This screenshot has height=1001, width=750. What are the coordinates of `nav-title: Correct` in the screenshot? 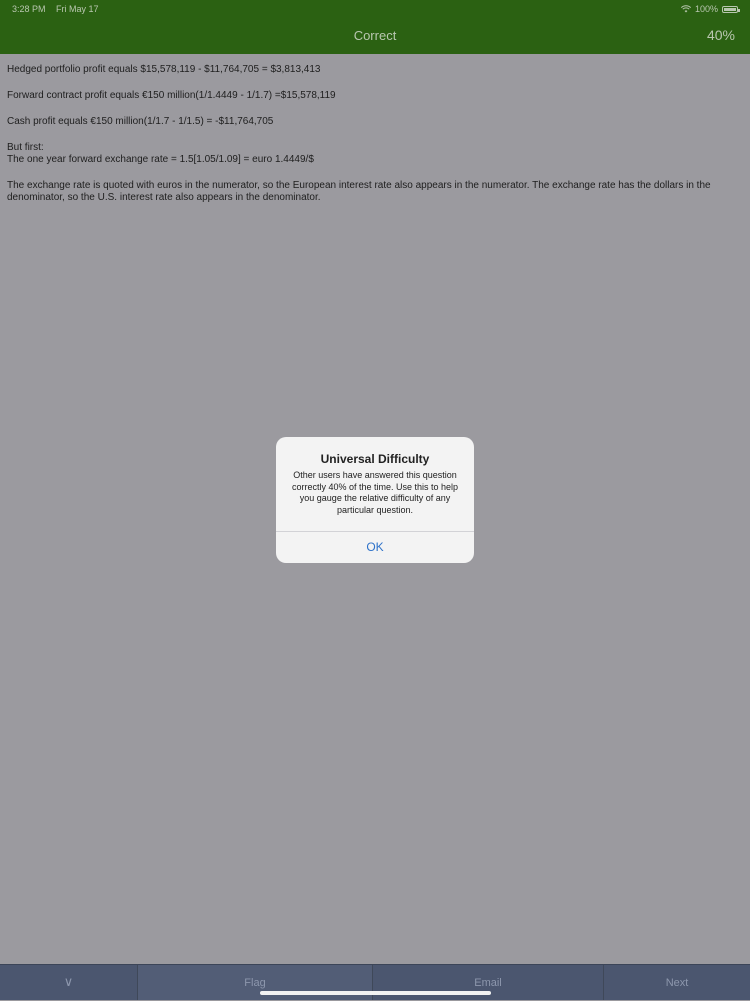 It's located at (375, 35).